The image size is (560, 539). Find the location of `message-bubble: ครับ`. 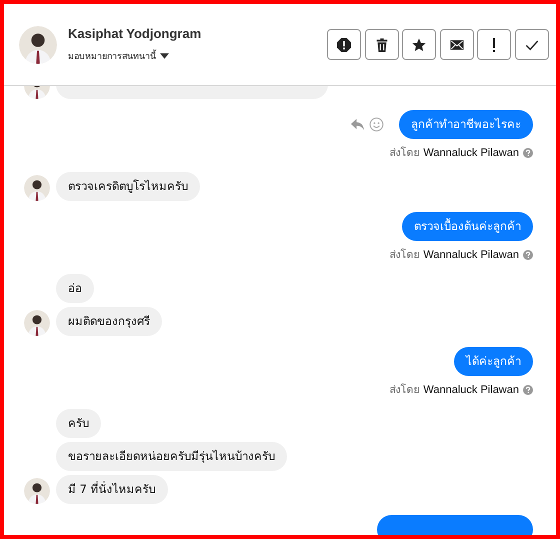

message-bubble: ครับ is located at coordinates (78, 423).